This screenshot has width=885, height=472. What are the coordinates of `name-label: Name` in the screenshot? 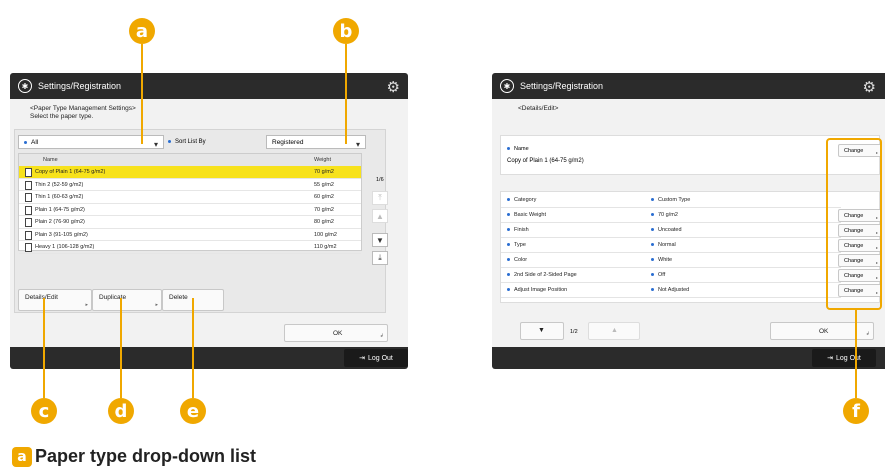 It's located at (518, 149).